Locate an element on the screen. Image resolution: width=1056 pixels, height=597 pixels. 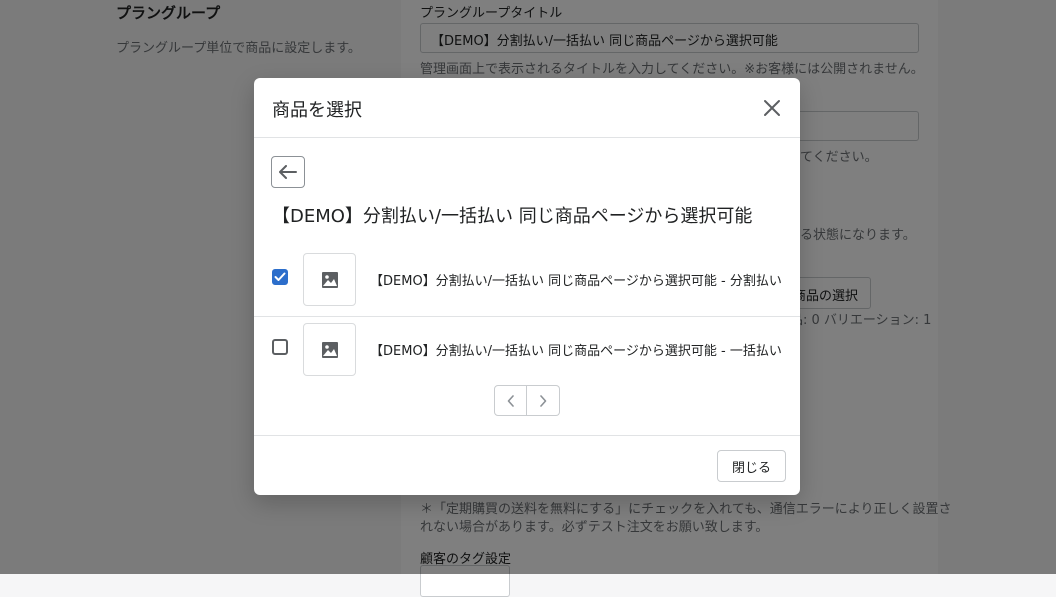
modal-title: 商品を選択 is located at coordinates (317, 110).